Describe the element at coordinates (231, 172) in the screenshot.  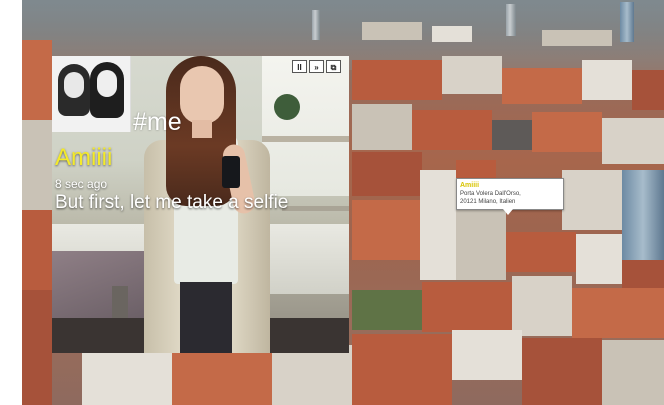
I see `phone` at that location.